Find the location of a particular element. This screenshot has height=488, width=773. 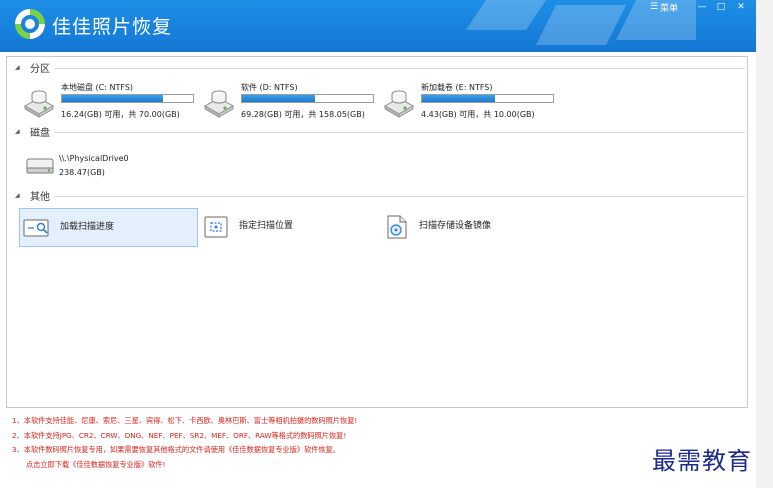

partition-size: 69.28(GB) 可用，共 158.05(GB) is located at coordinates (303, 114).